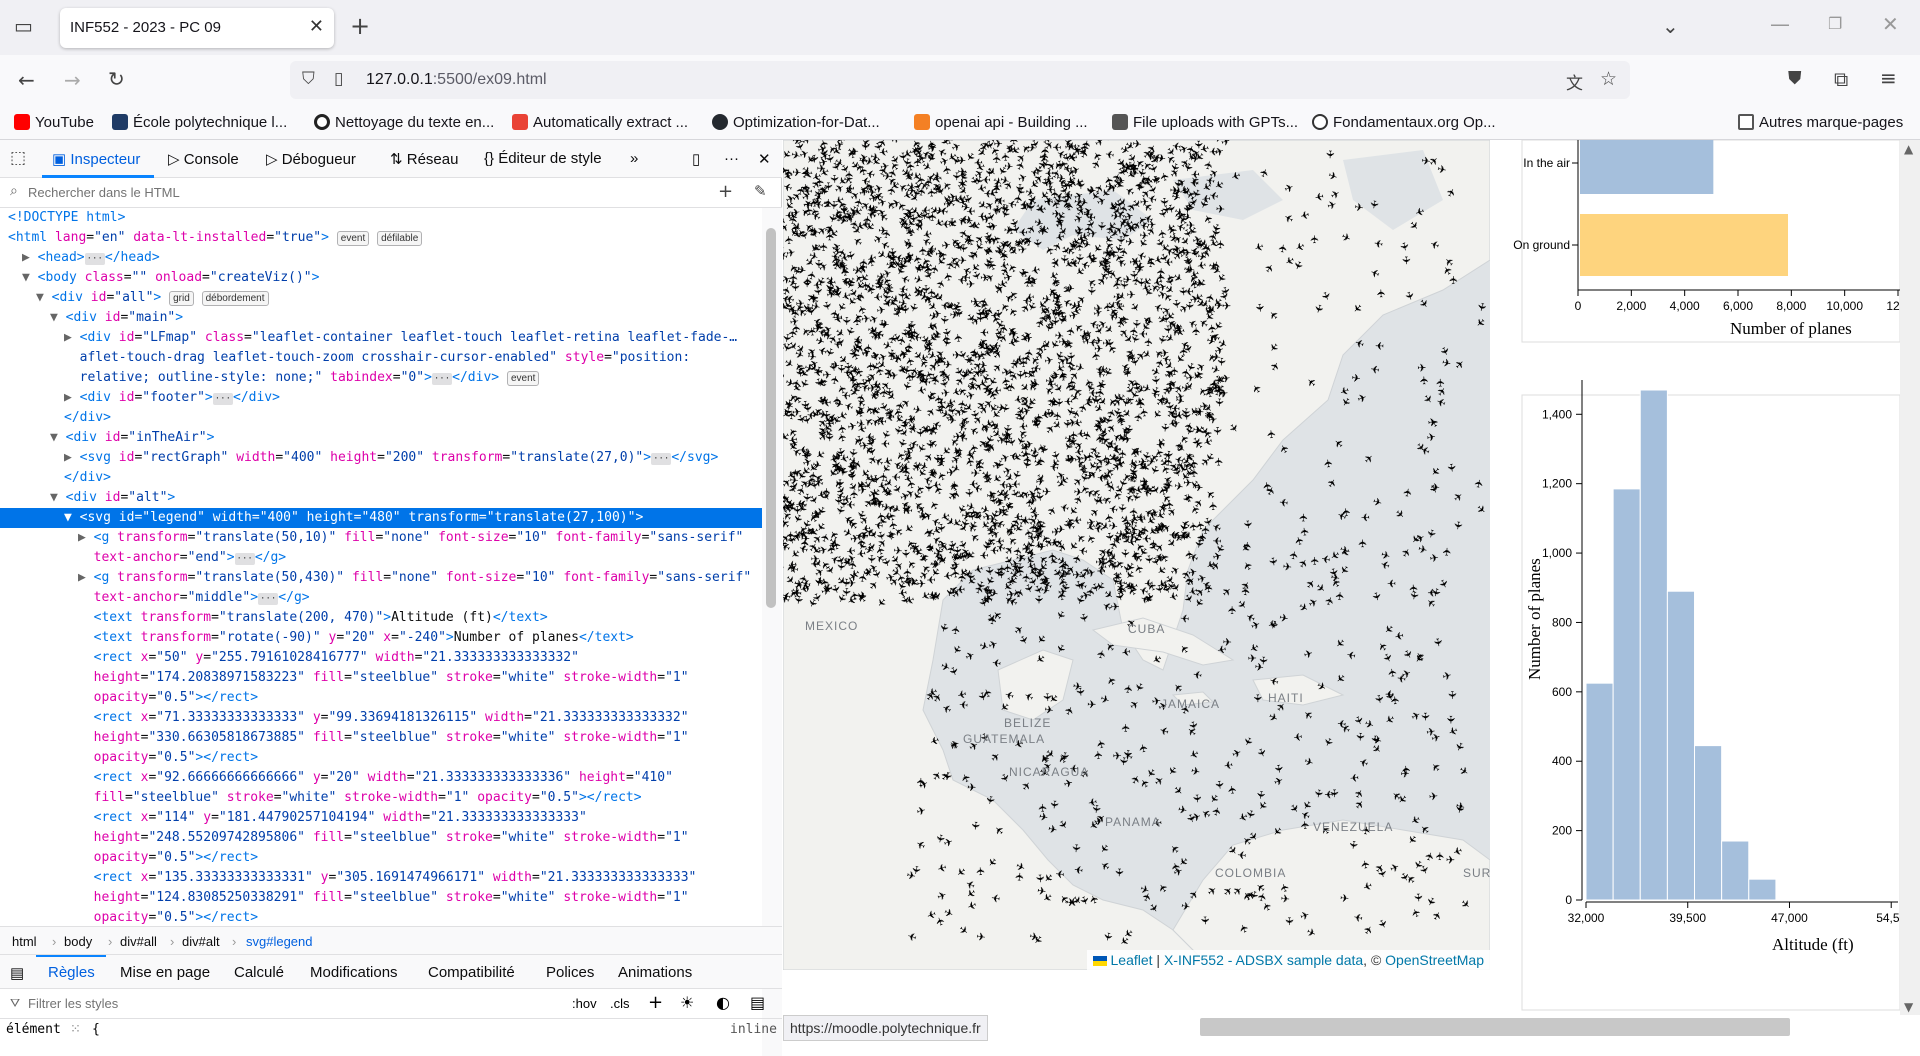 The image size is (1920, 1056). I want to click on tab-style-editor: {} Éditeur de style, so click(543, 158).